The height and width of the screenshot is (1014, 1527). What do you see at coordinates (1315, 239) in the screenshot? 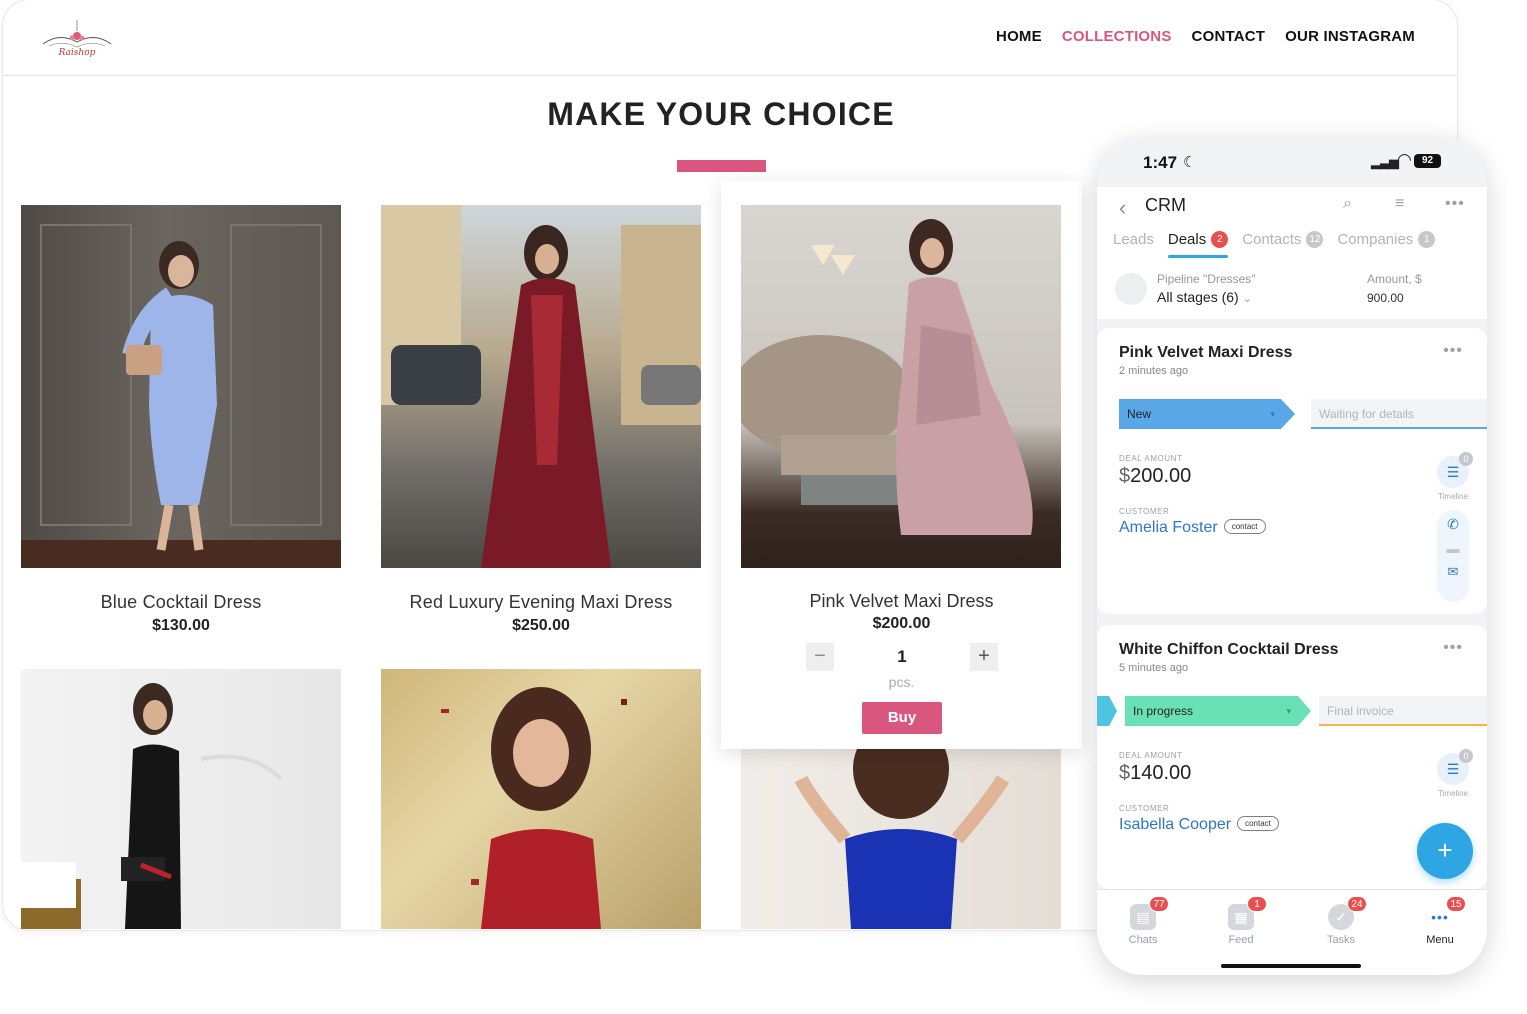
I see `tab-count-badge: 12` at bounding box center [1315, 239].